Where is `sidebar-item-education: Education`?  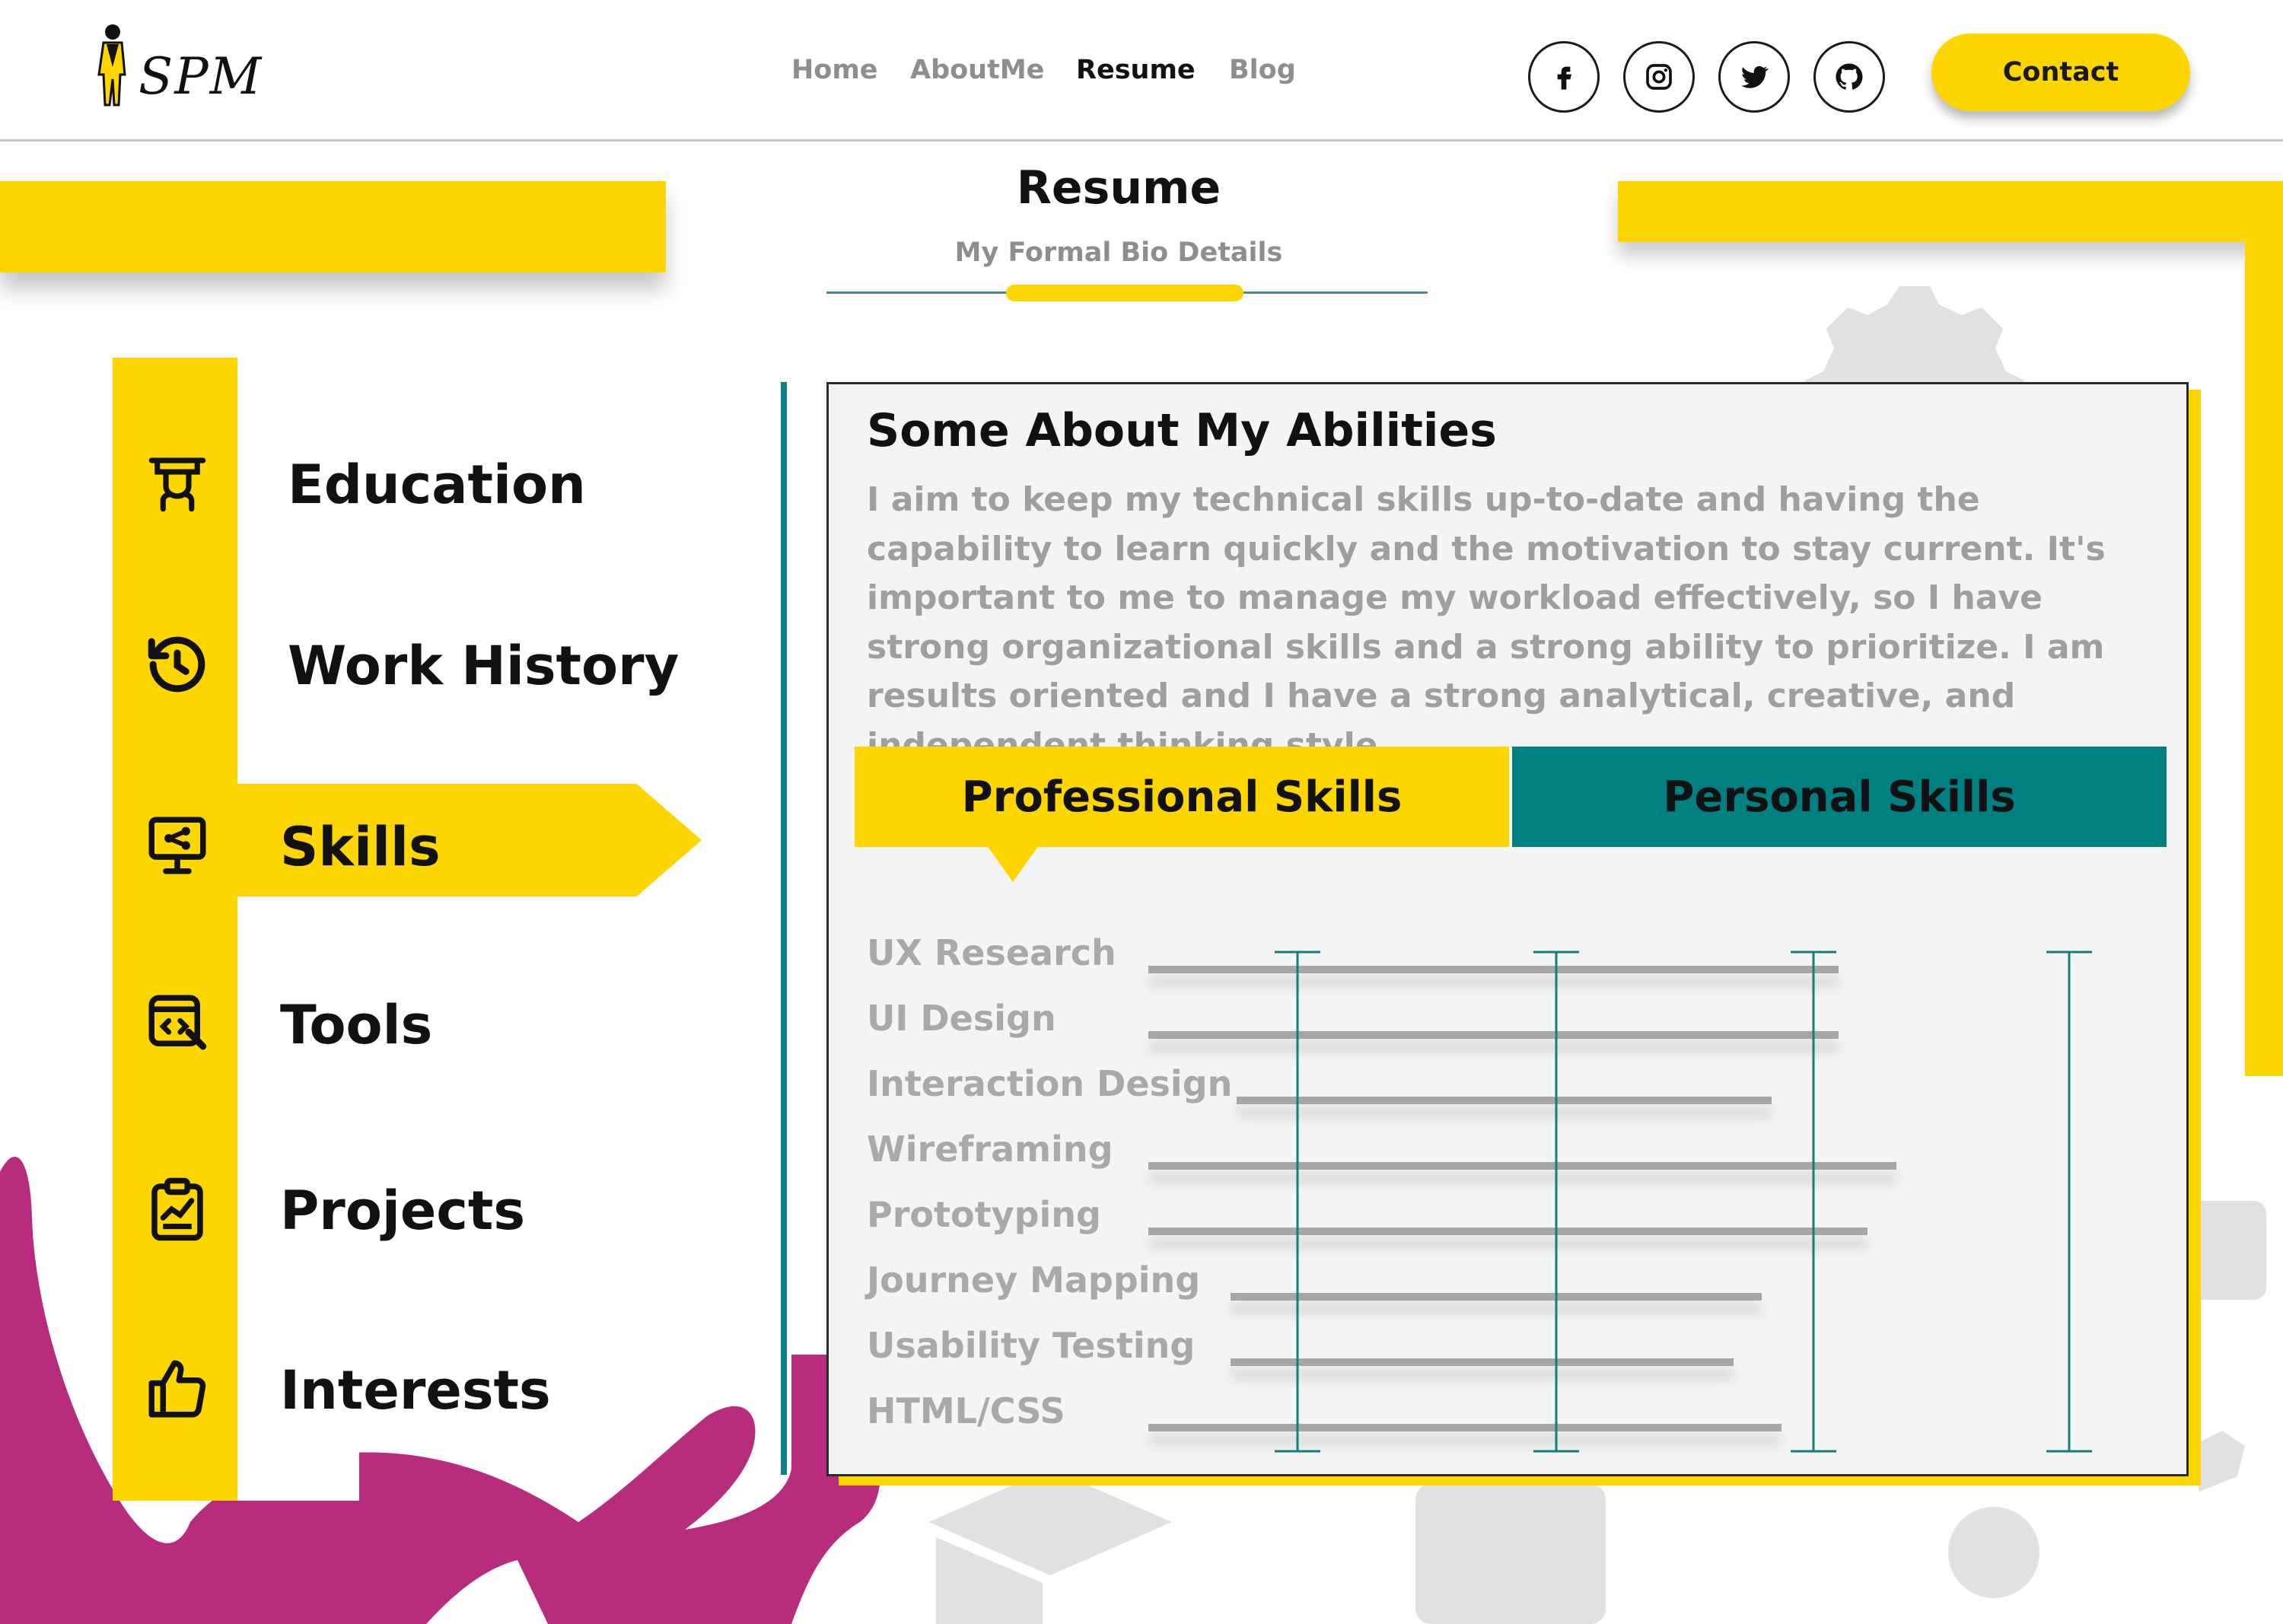 sidebar-item-education: Education is located at coordinates (409, 479).